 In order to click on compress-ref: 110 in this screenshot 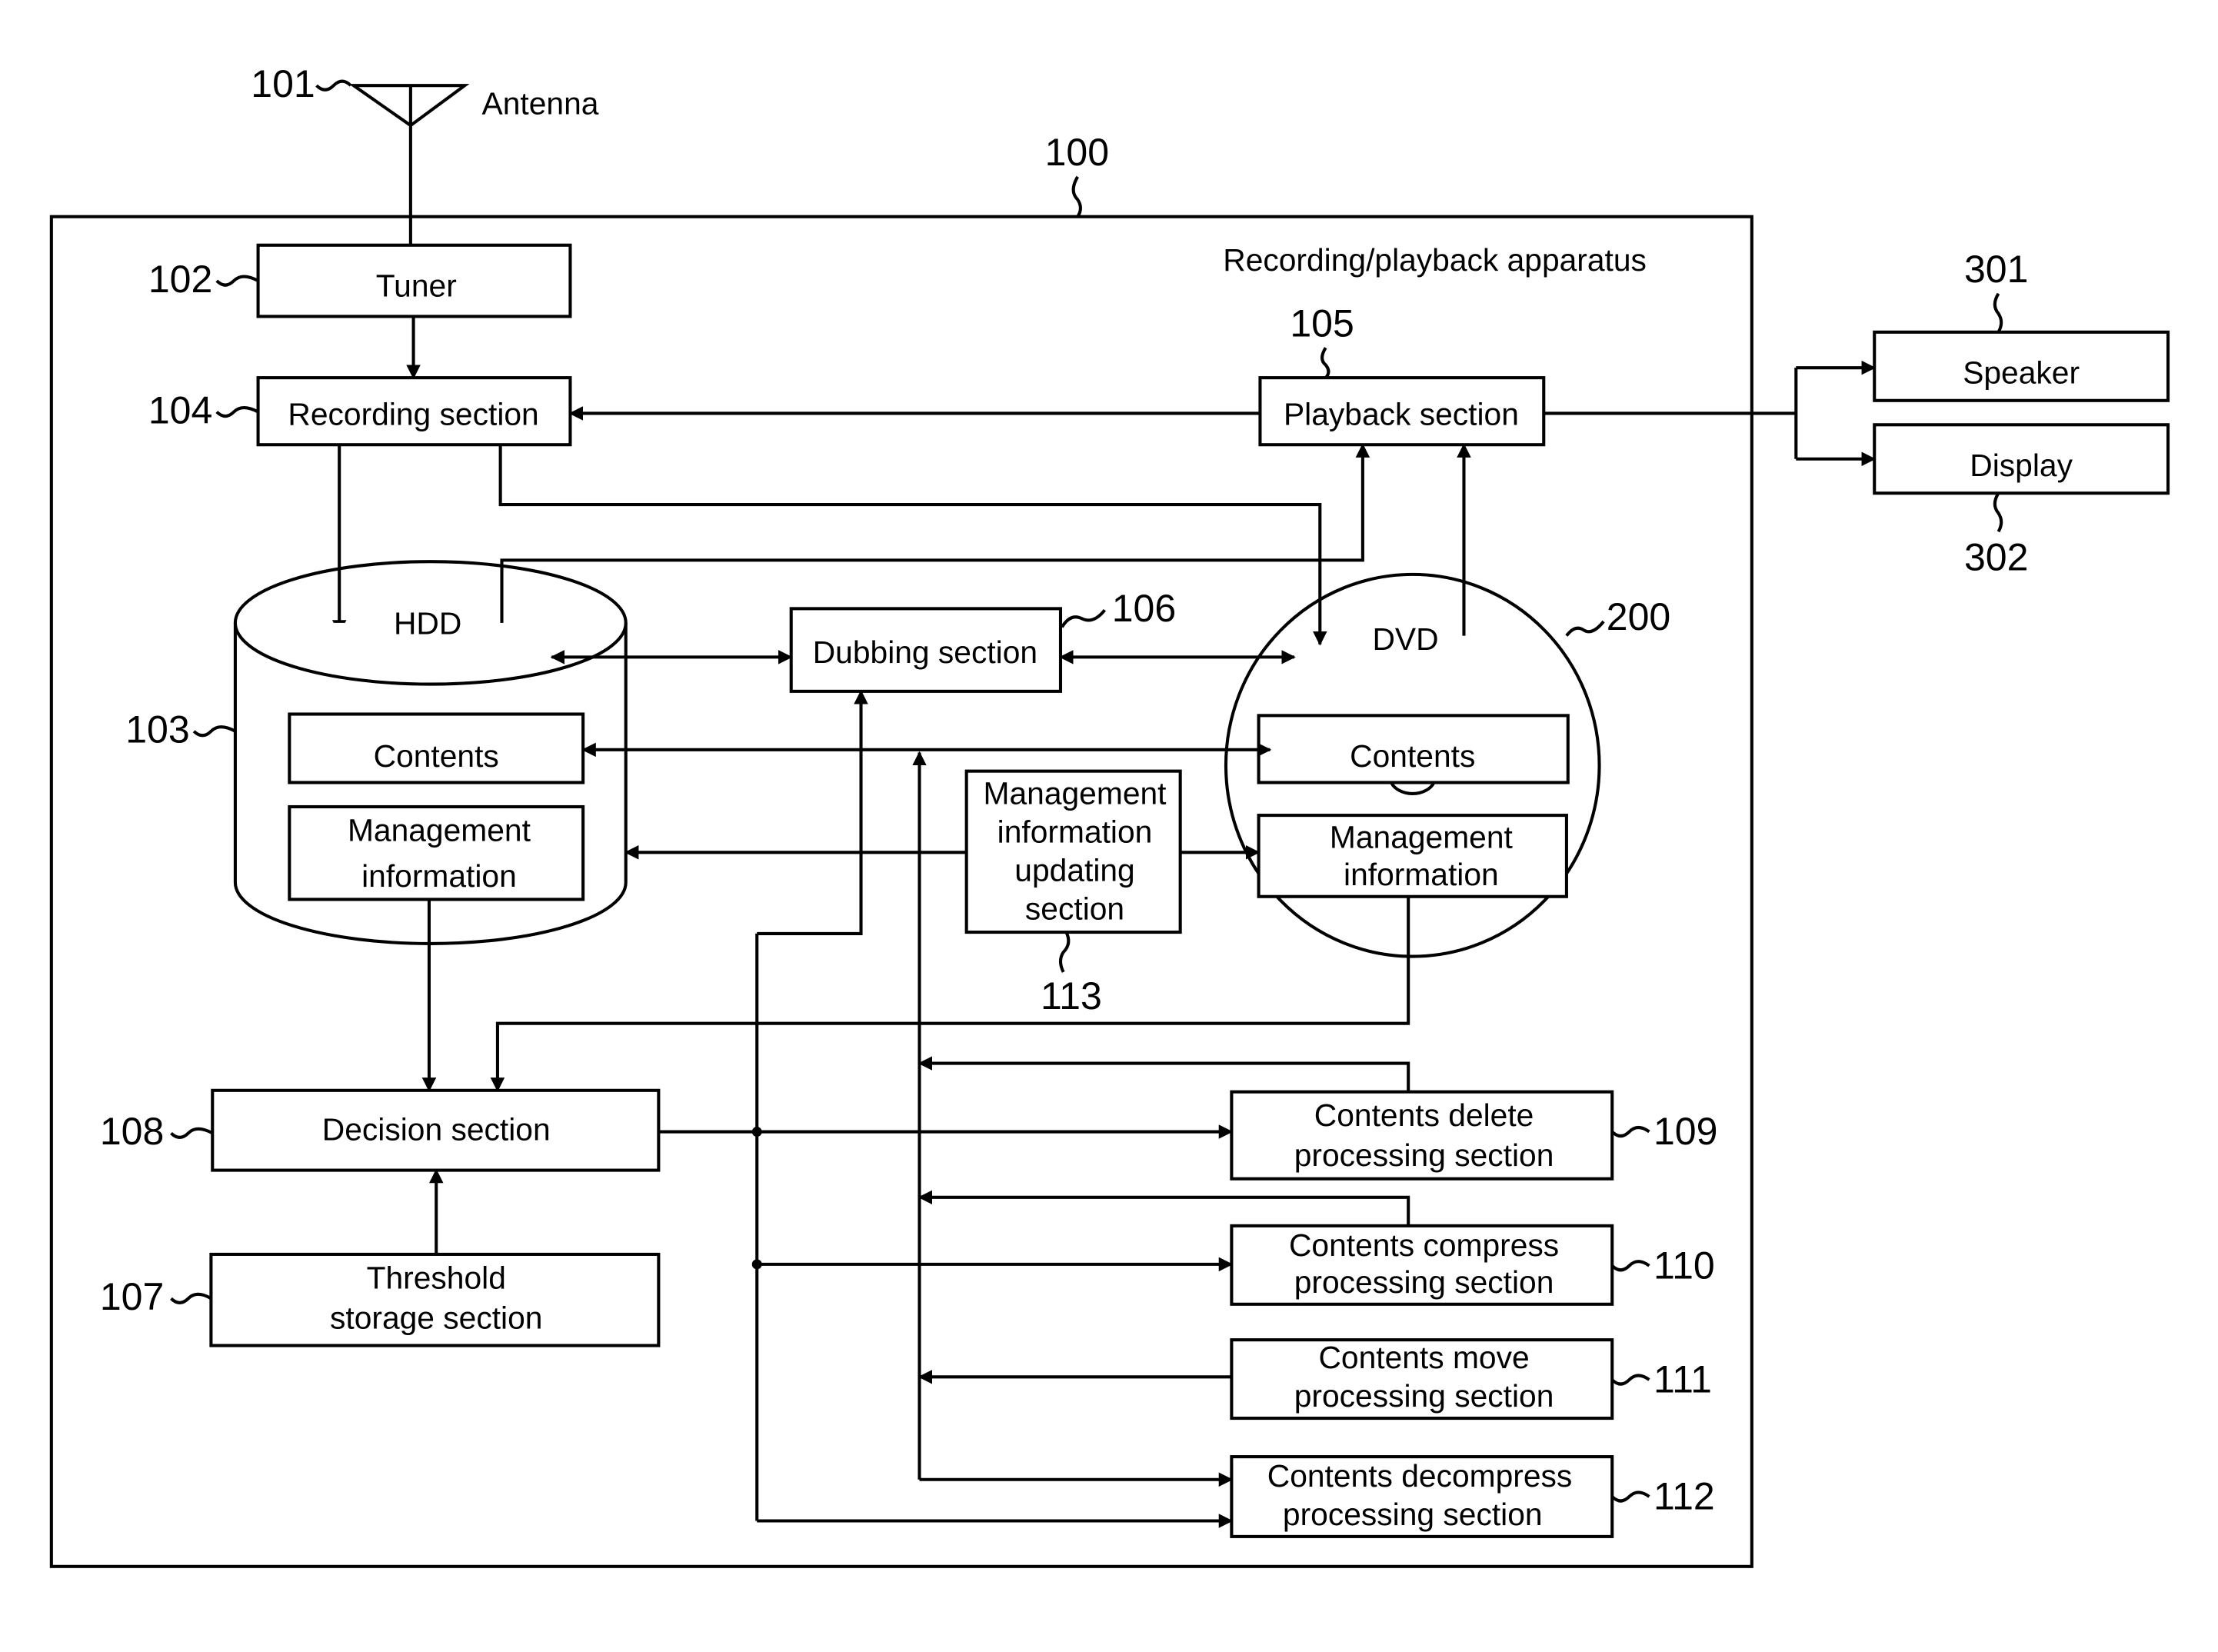, I will do `click(1684, 1266)`.